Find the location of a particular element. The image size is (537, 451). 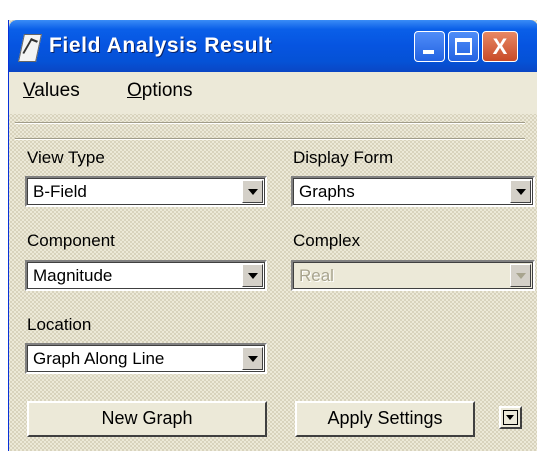

complex-value: Real is located at coordinates (316, 275).